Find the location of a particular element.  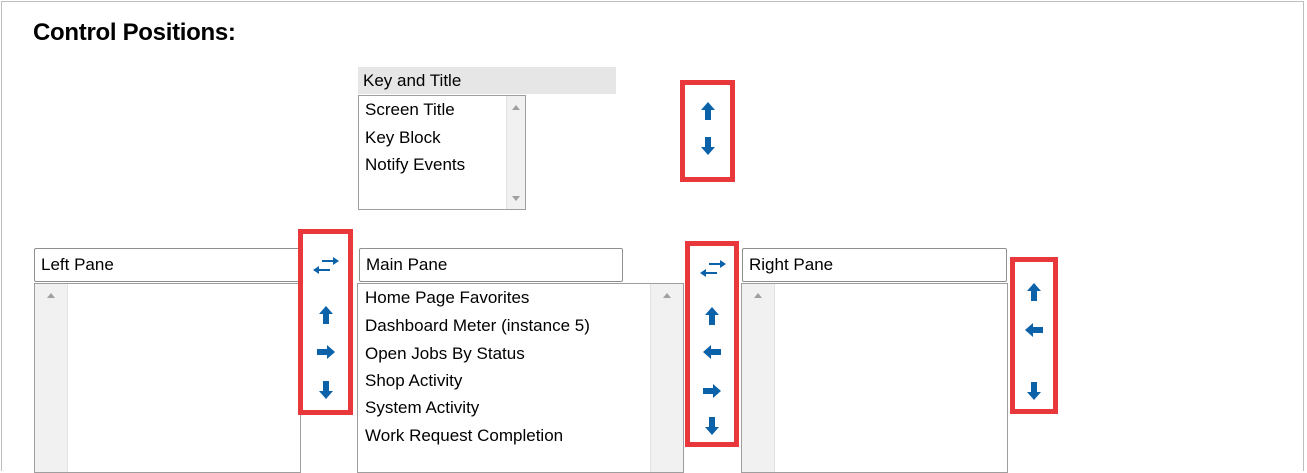

main-pane-buttons-group is located at coordinates (712, 344).